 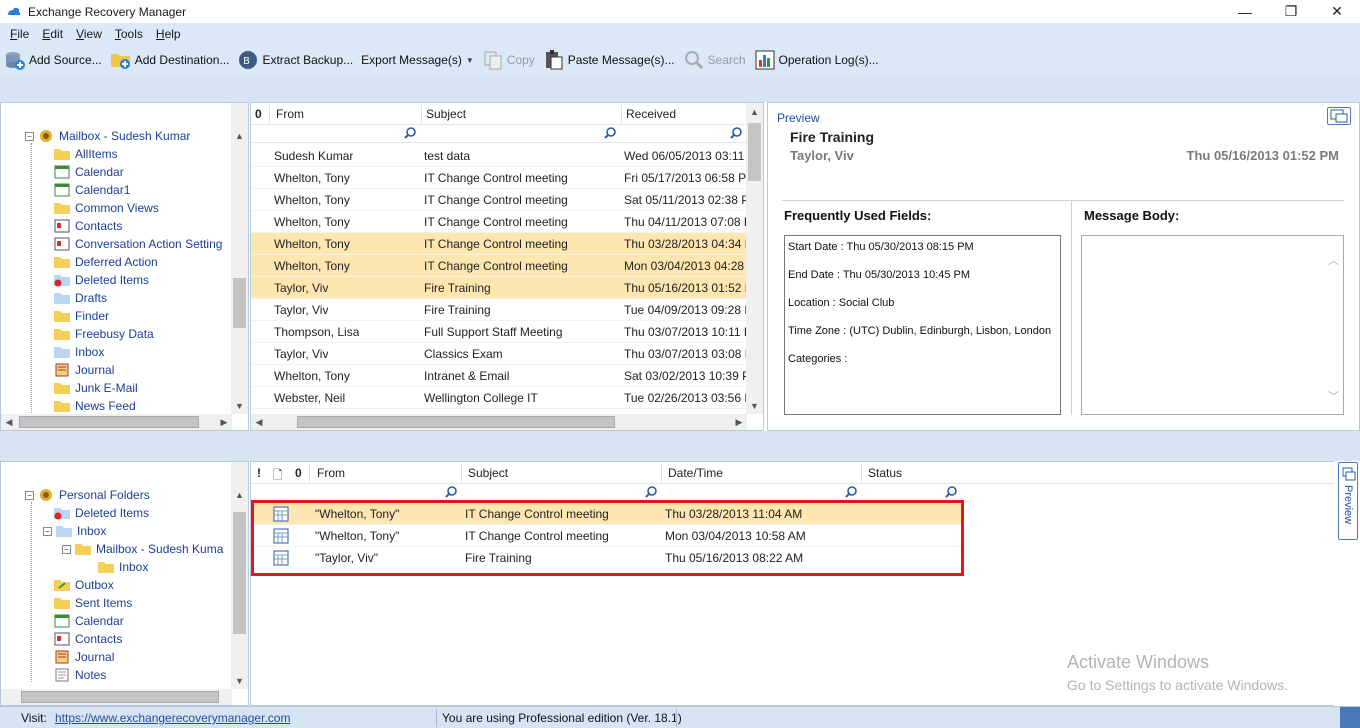 What do you see at coordinates (78, 352) in the screenshot?
I see `tree-node-inbox: Inbox` at bounding box center [78, 352].